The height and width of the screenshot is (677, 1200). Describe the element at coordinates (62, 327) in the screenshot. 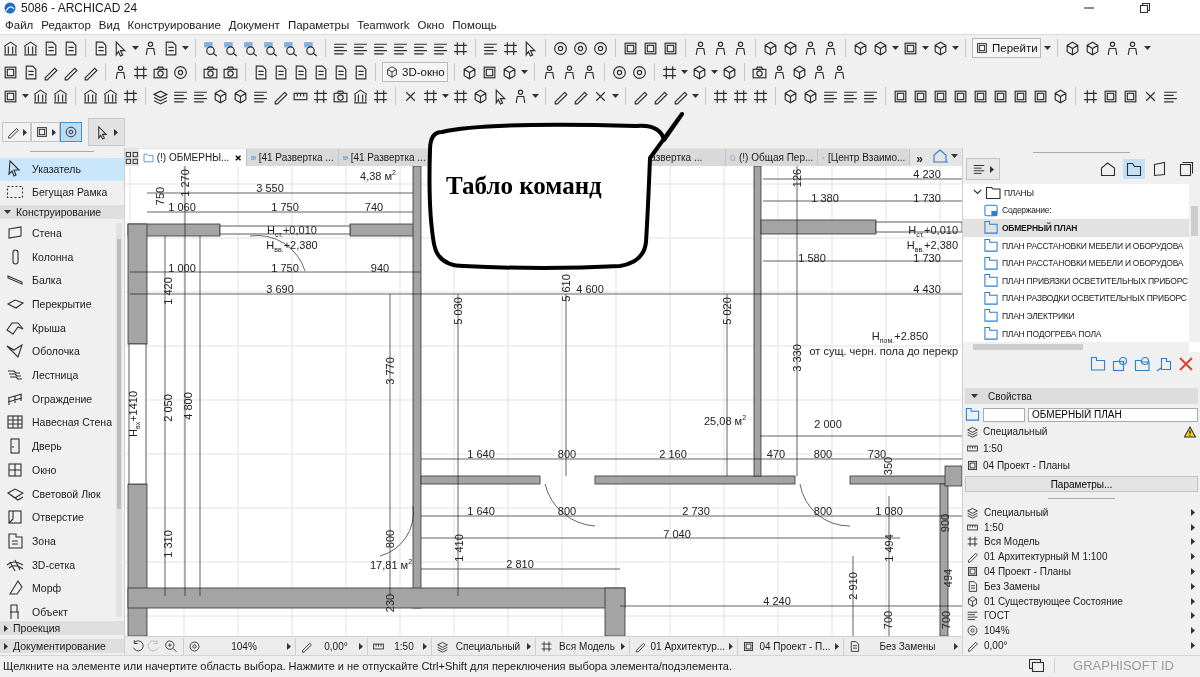

I see `tool-item: Крыша` at that location.